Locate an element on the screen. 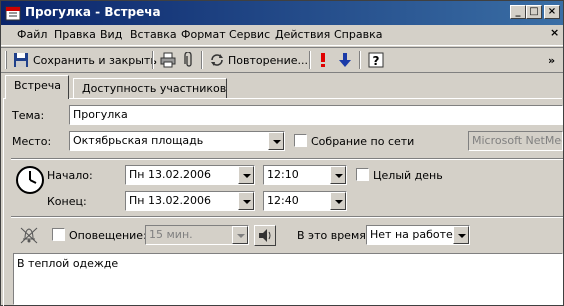  tab-appointment: Встреча is located at coordinates (37, 87).